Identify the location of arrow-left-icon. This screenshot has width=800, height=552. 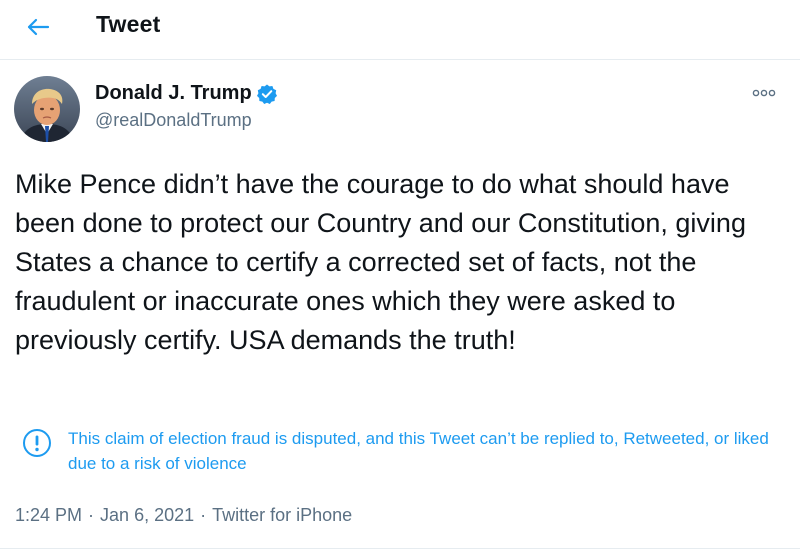
(38, 27).